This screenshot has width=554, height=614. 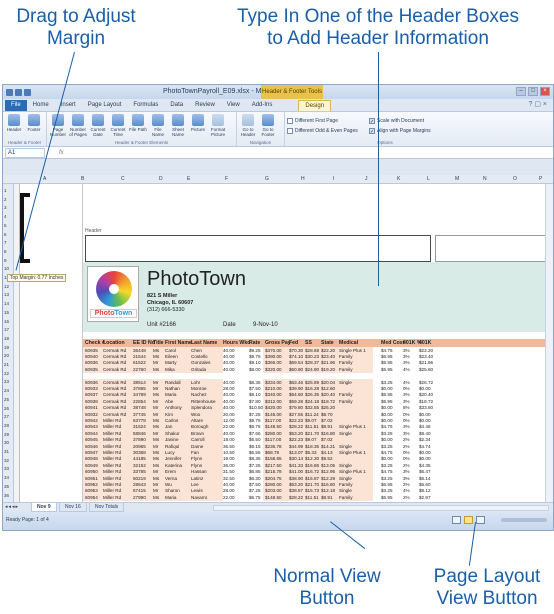 I want to click on row-header: 4, so click(x=5, y=216).